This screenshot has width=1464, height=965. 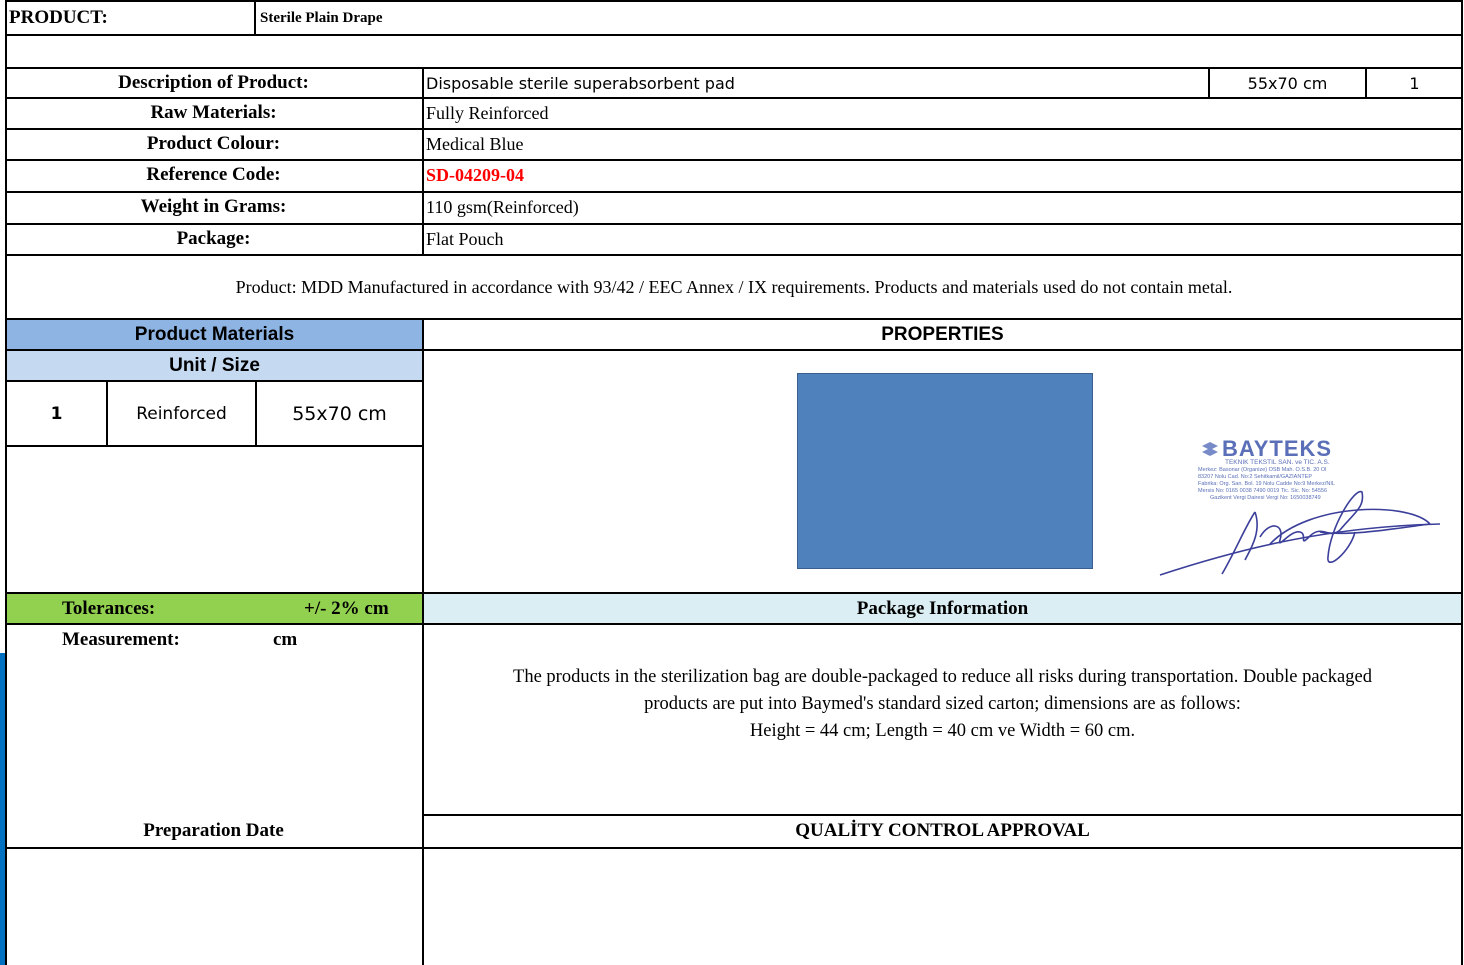 What do you see at coordinates (181, 414) in the screenshot?
I see `material-item-type: Reinforced` at bounding box center [181, 414].